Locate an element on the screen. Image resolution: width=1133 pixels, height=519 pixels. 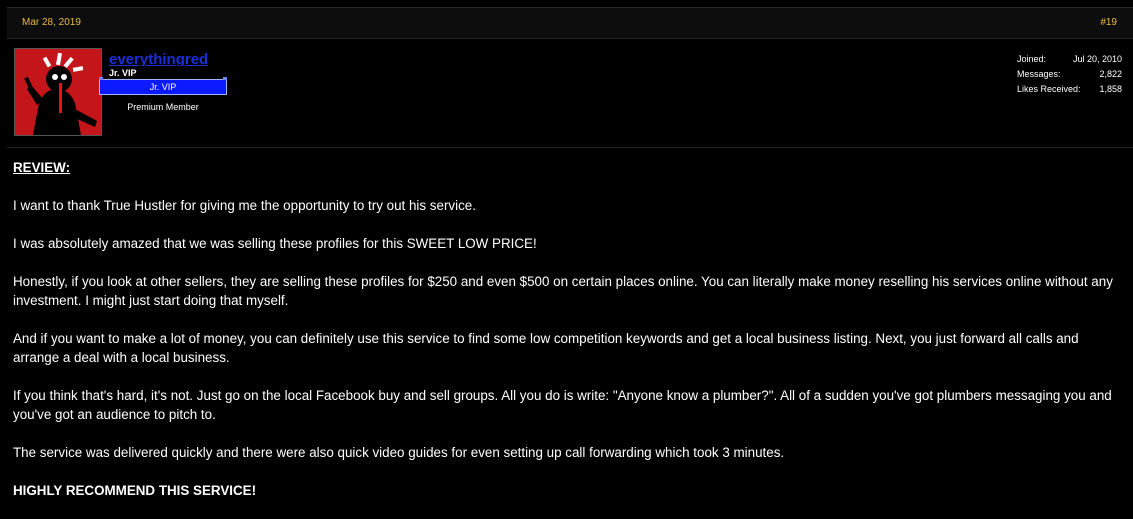
stat-label: Likes Received: is located at coordinates (1049, 89).